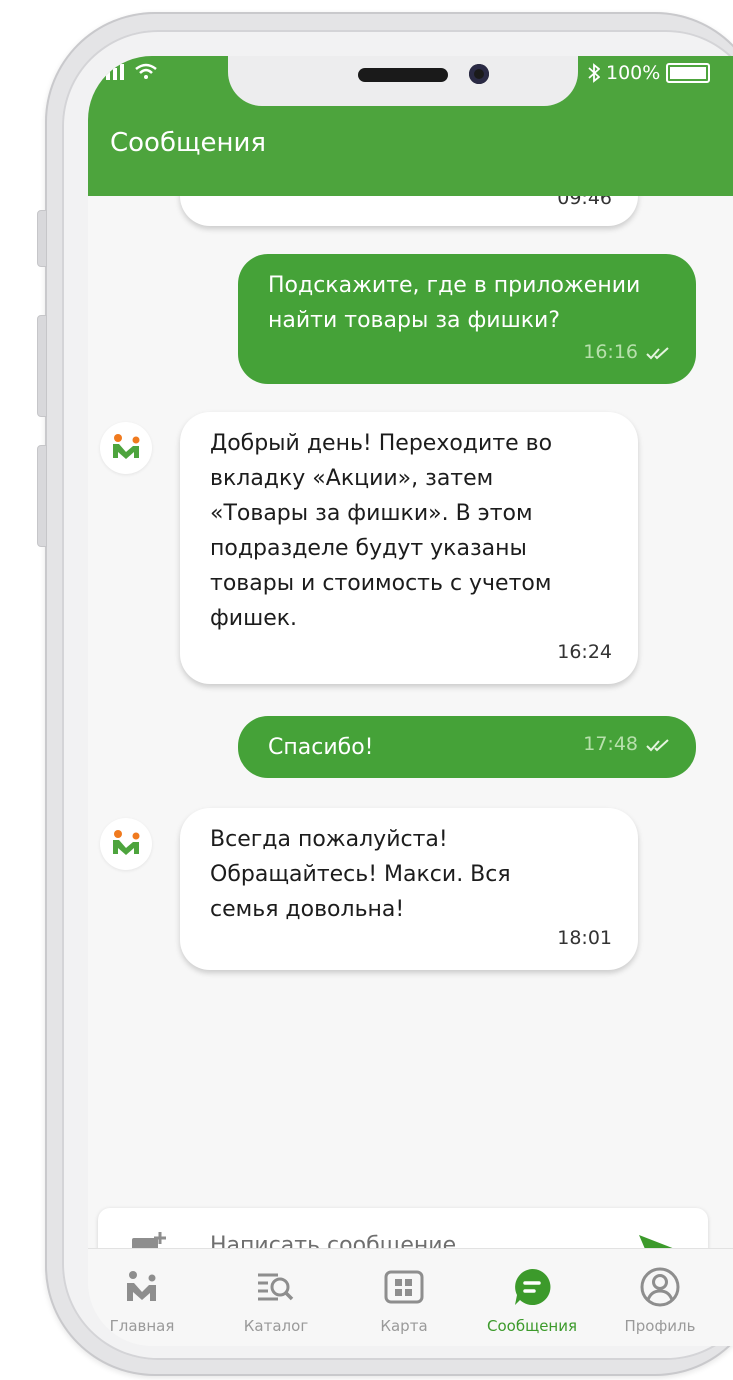 This screenshot has height=1380, width=733. I want to click on message-text-line: найти товары за фишки?, so click(414, 320).